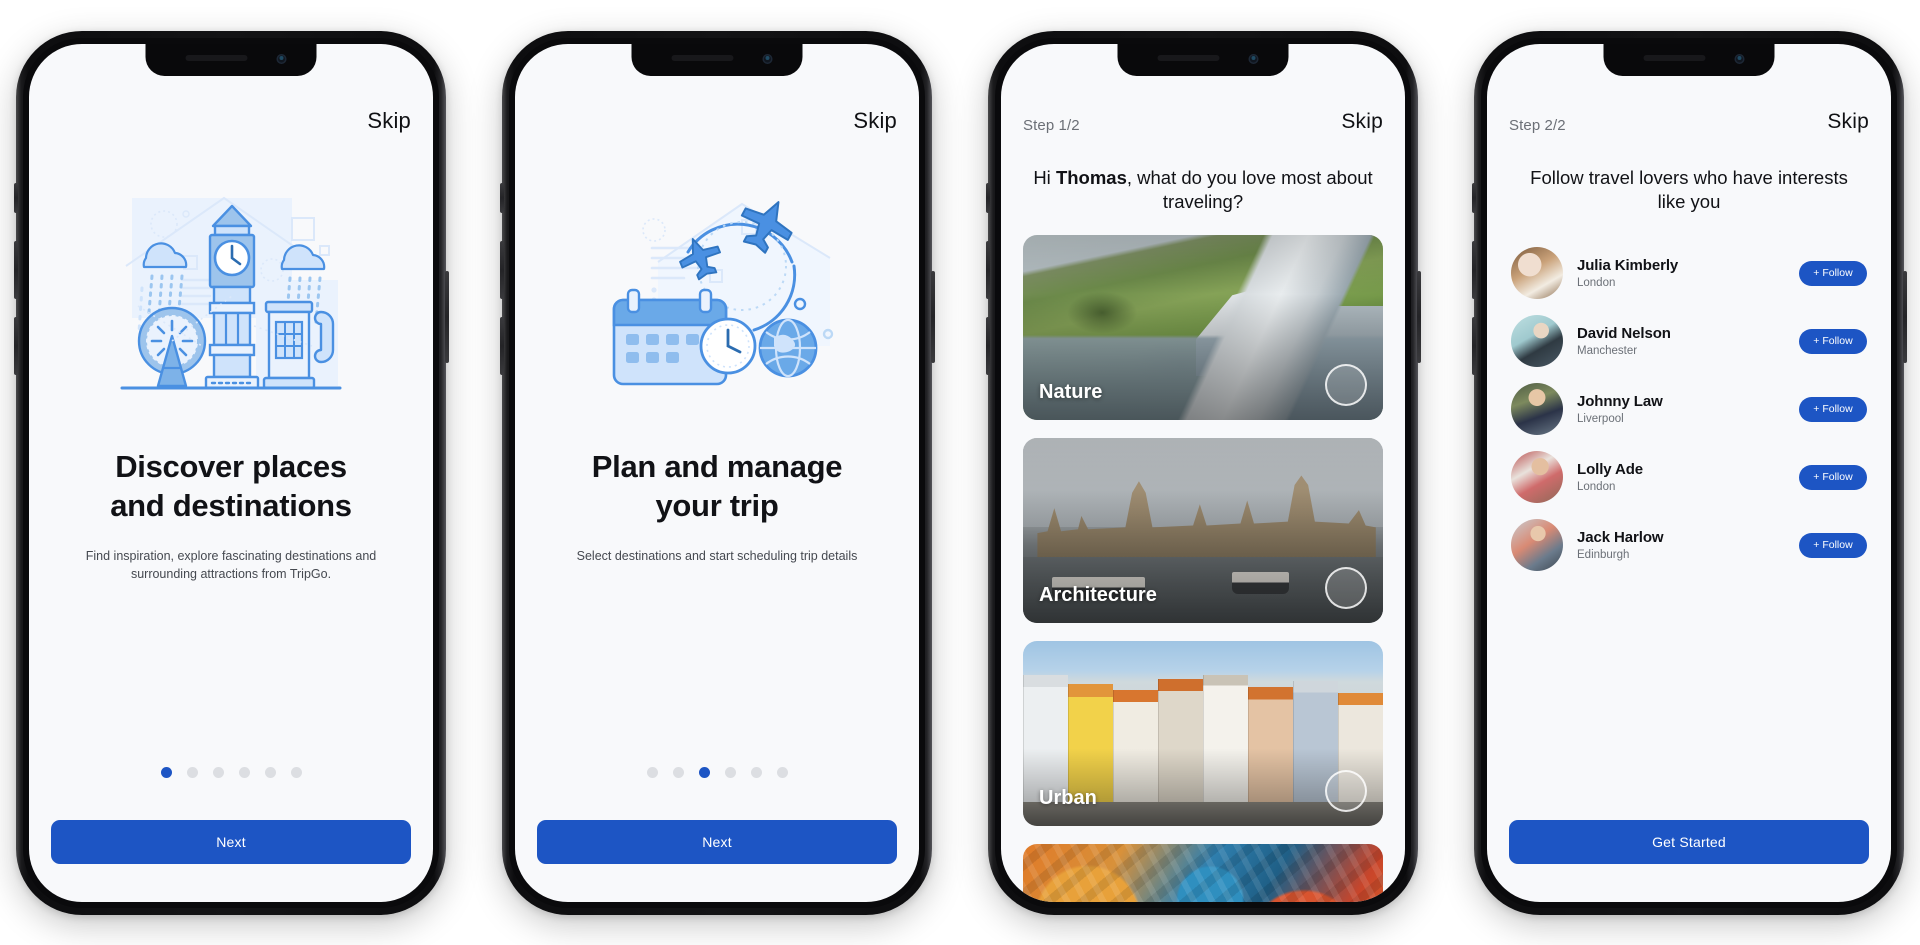 The image size is (1920, 945). Describe the element at coordinates (231, 466) in the screenshot. I see `headline-line-1: Discover places` at that location.